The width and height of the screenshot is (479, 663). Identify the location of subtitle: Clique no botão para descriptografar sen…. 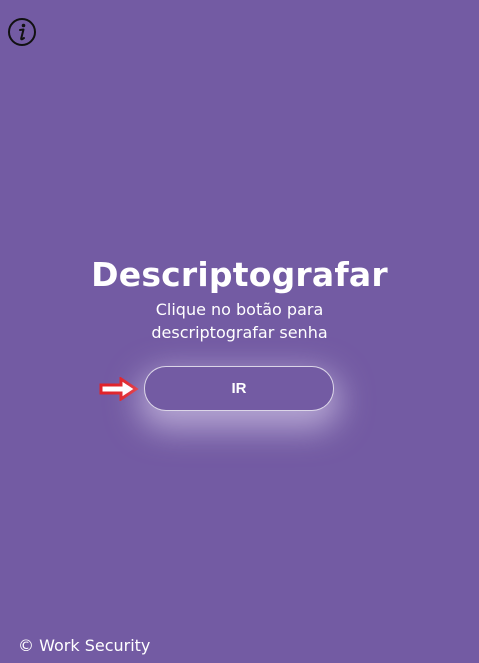
(240, 321).